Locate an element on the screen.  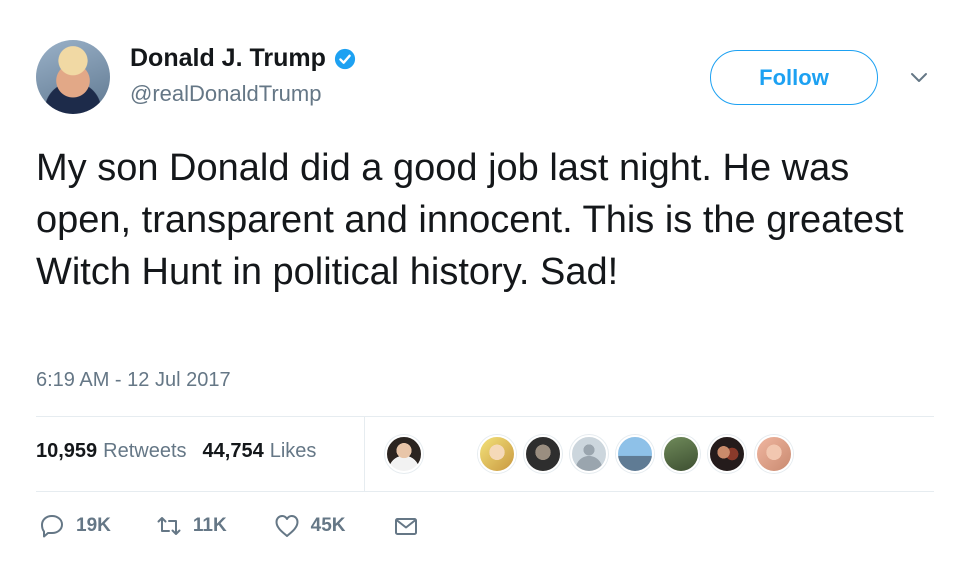
like-action: 45K is located at coordinates (309, 526).